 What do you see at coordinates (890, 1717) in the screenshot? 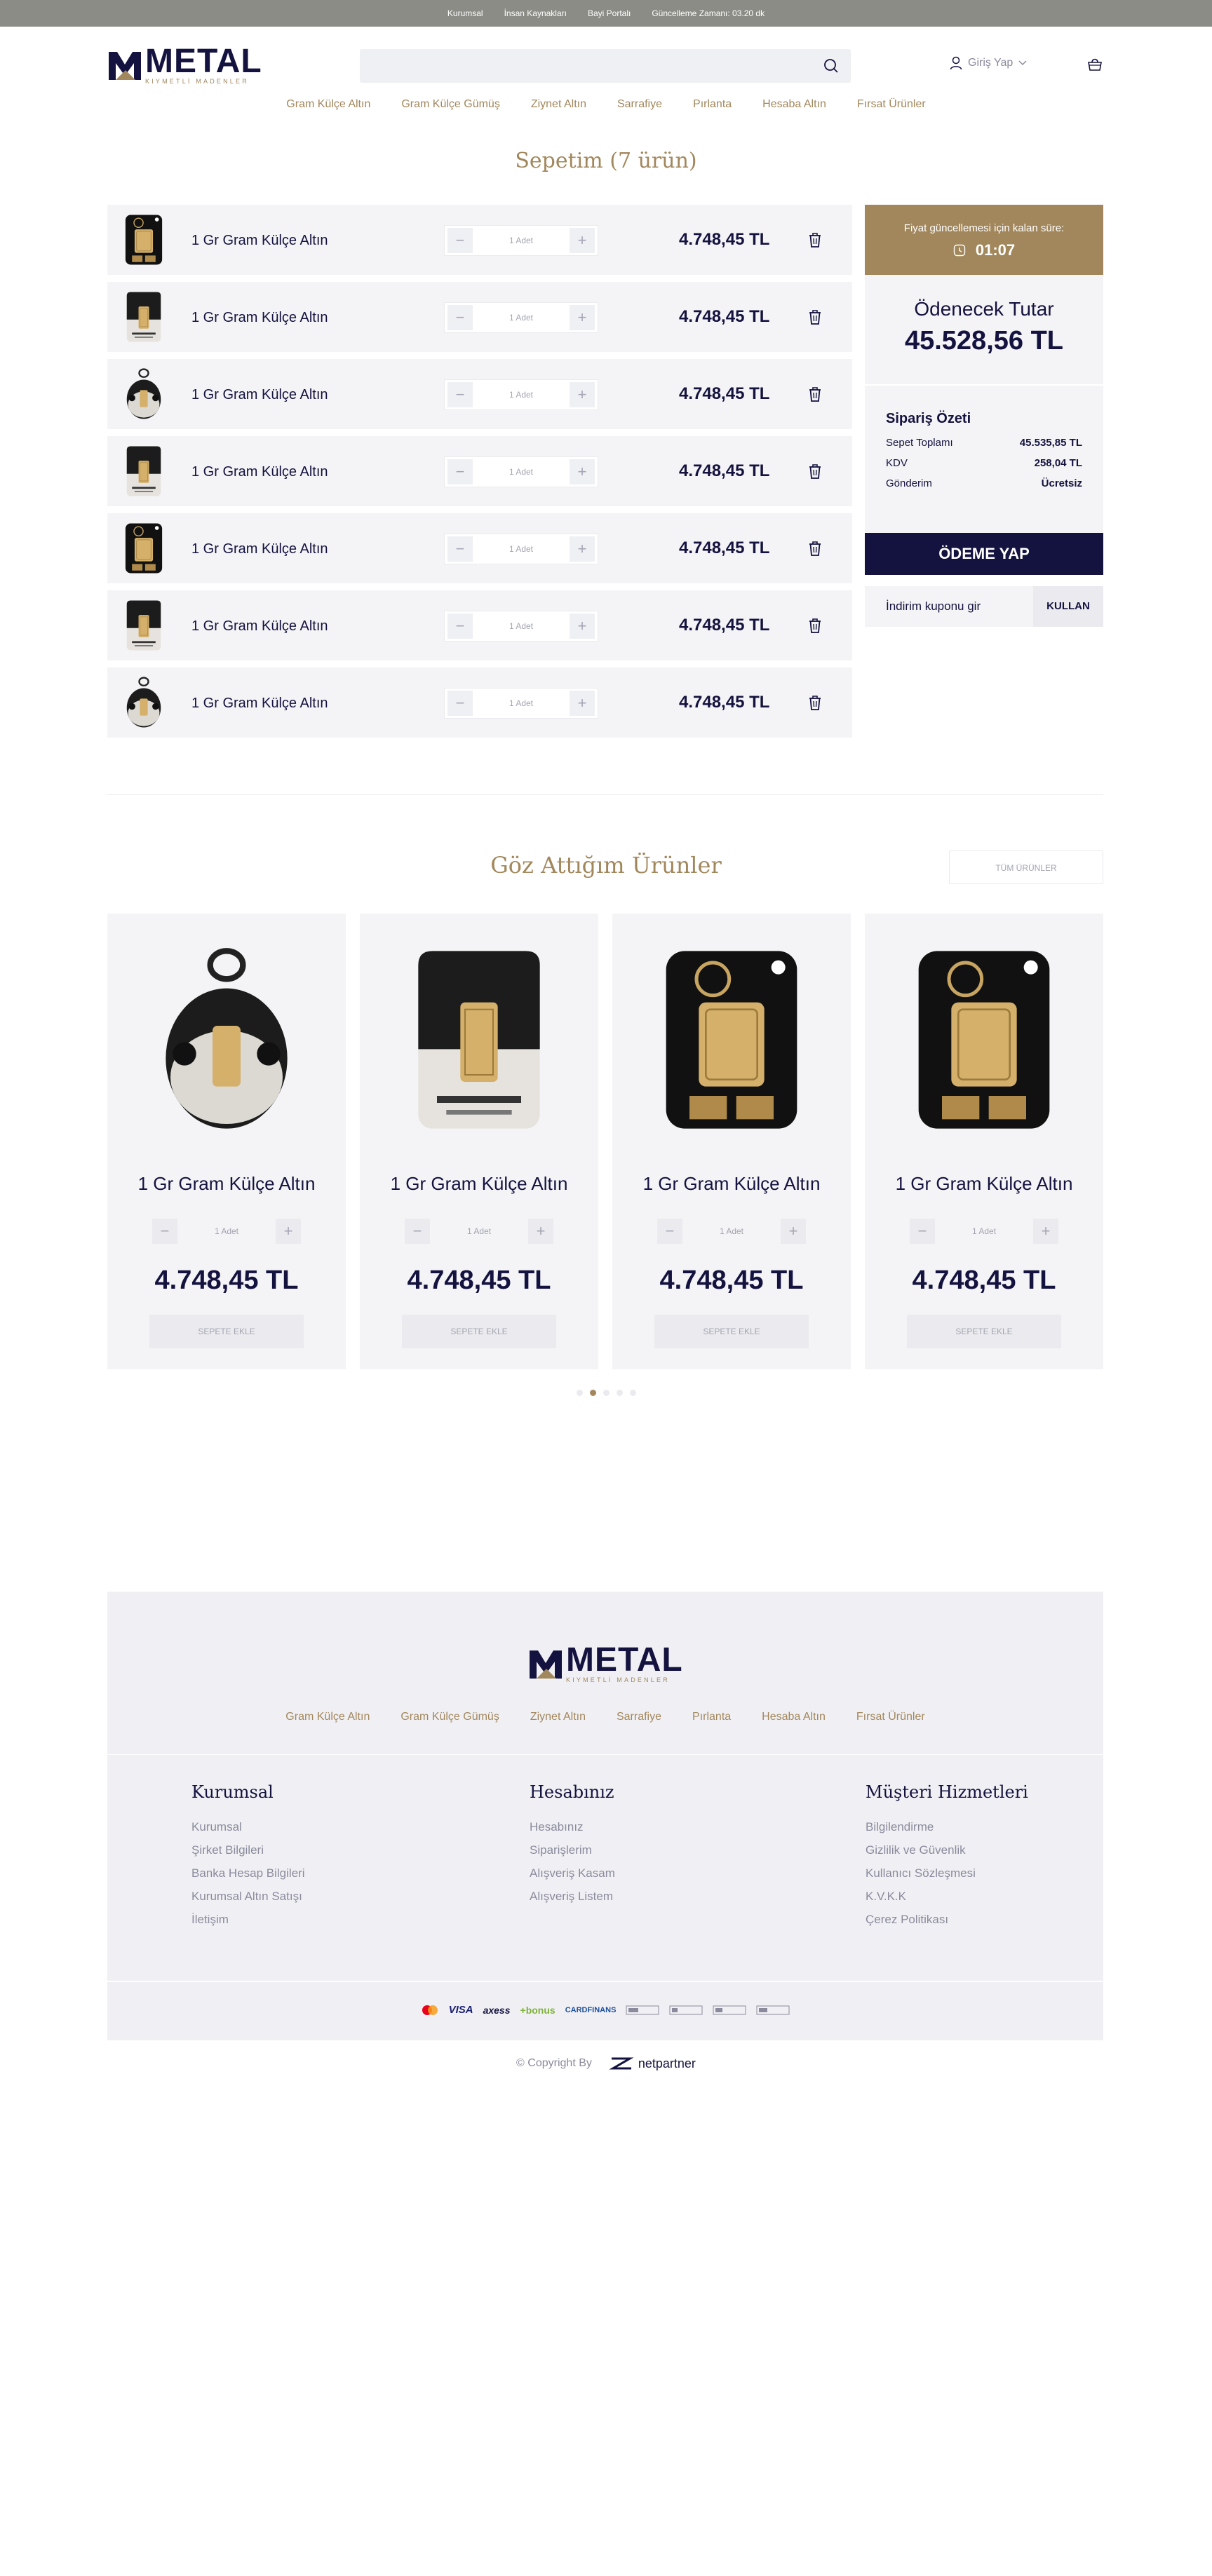
I see `footer-nav-firsat-urunler: Fırsat Ürünler` at bounding box center [890, 1717].